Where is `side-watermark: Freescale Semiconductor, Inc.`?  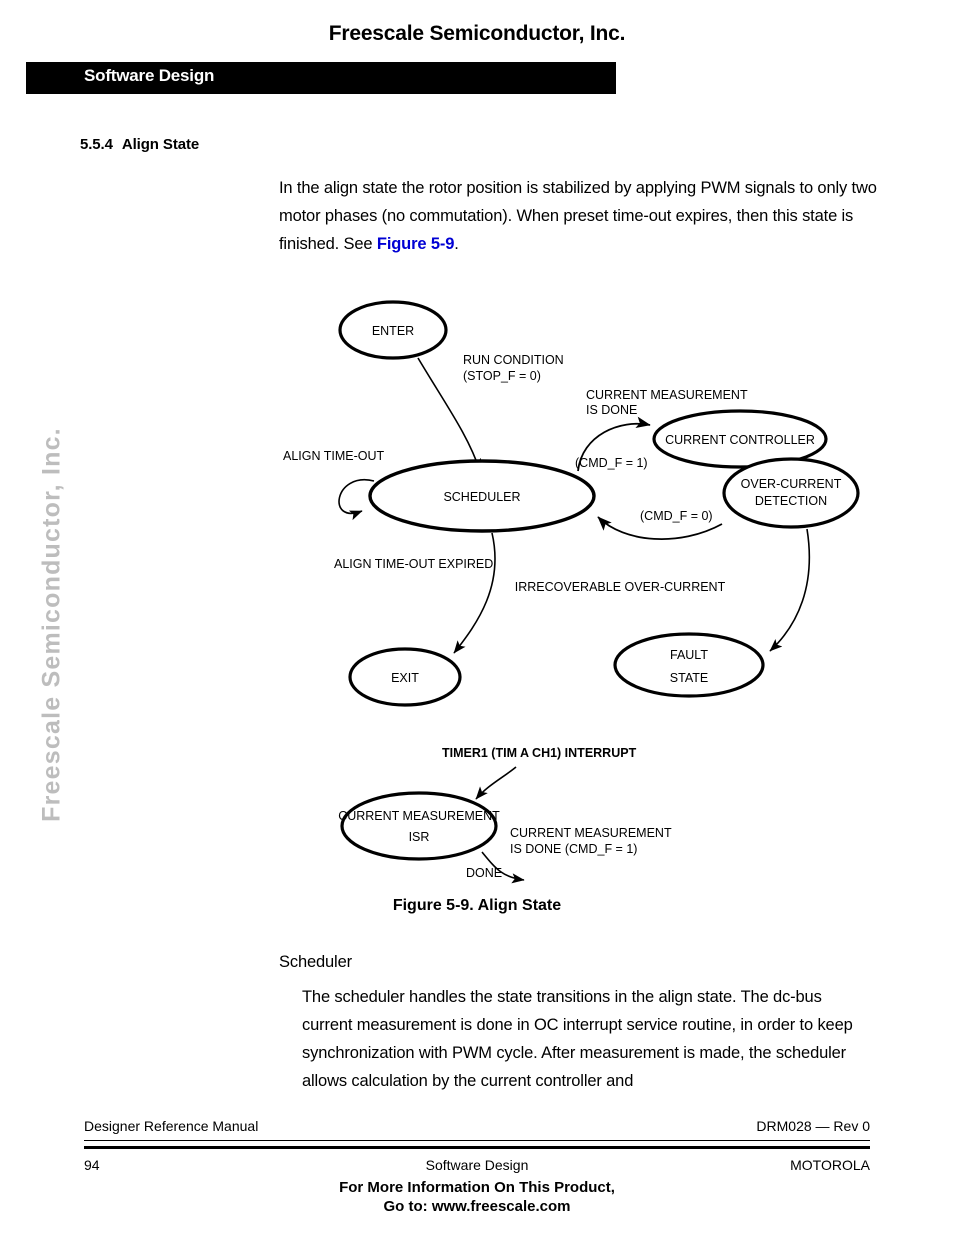 side-watermark: Freescale Semiconductor, Inc. is located at coordinates (51, 624).